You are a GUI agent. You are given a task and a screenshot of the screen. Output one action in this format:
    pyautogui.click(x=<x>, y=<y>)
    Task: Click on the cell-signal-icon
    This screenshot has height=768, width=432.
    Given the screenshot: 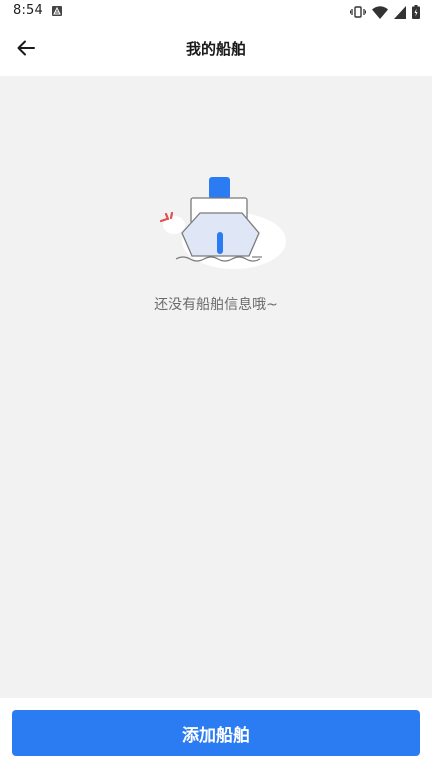 What is the action you would take?
    pyautogui.click(x=400, y=13)
    